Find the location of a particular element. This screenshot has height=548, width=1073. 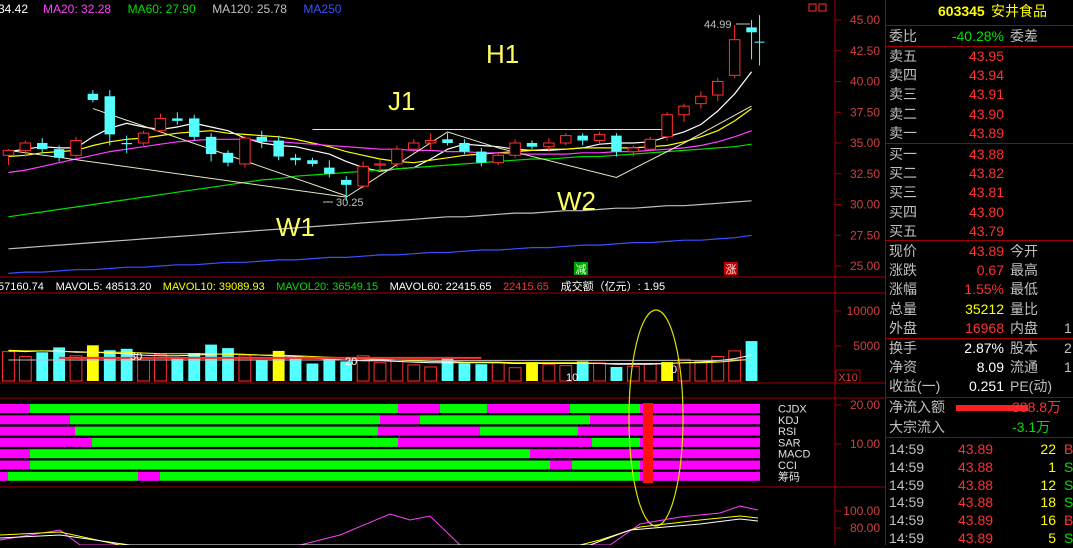

flow-value: -3.1万 is located at coordinates (1031, 426).